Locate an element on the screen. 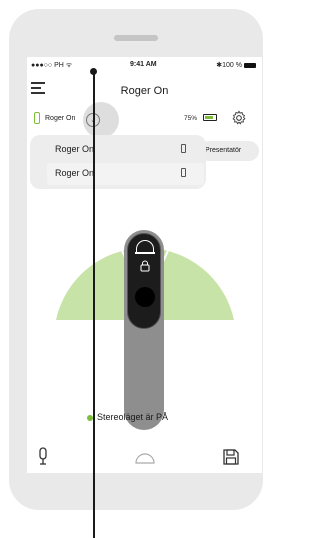 Image resolution: width=320 pixels, height=538 pixels. lock-icon is located at coordinates (145, 266).